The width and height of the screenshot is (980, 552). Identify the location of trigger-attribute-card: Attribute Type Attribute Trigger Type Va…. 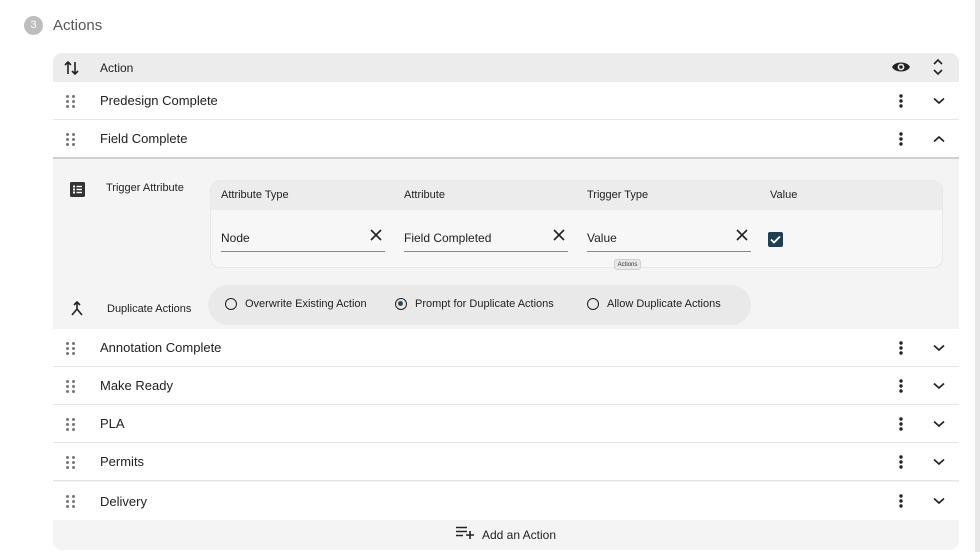
(576, 224).